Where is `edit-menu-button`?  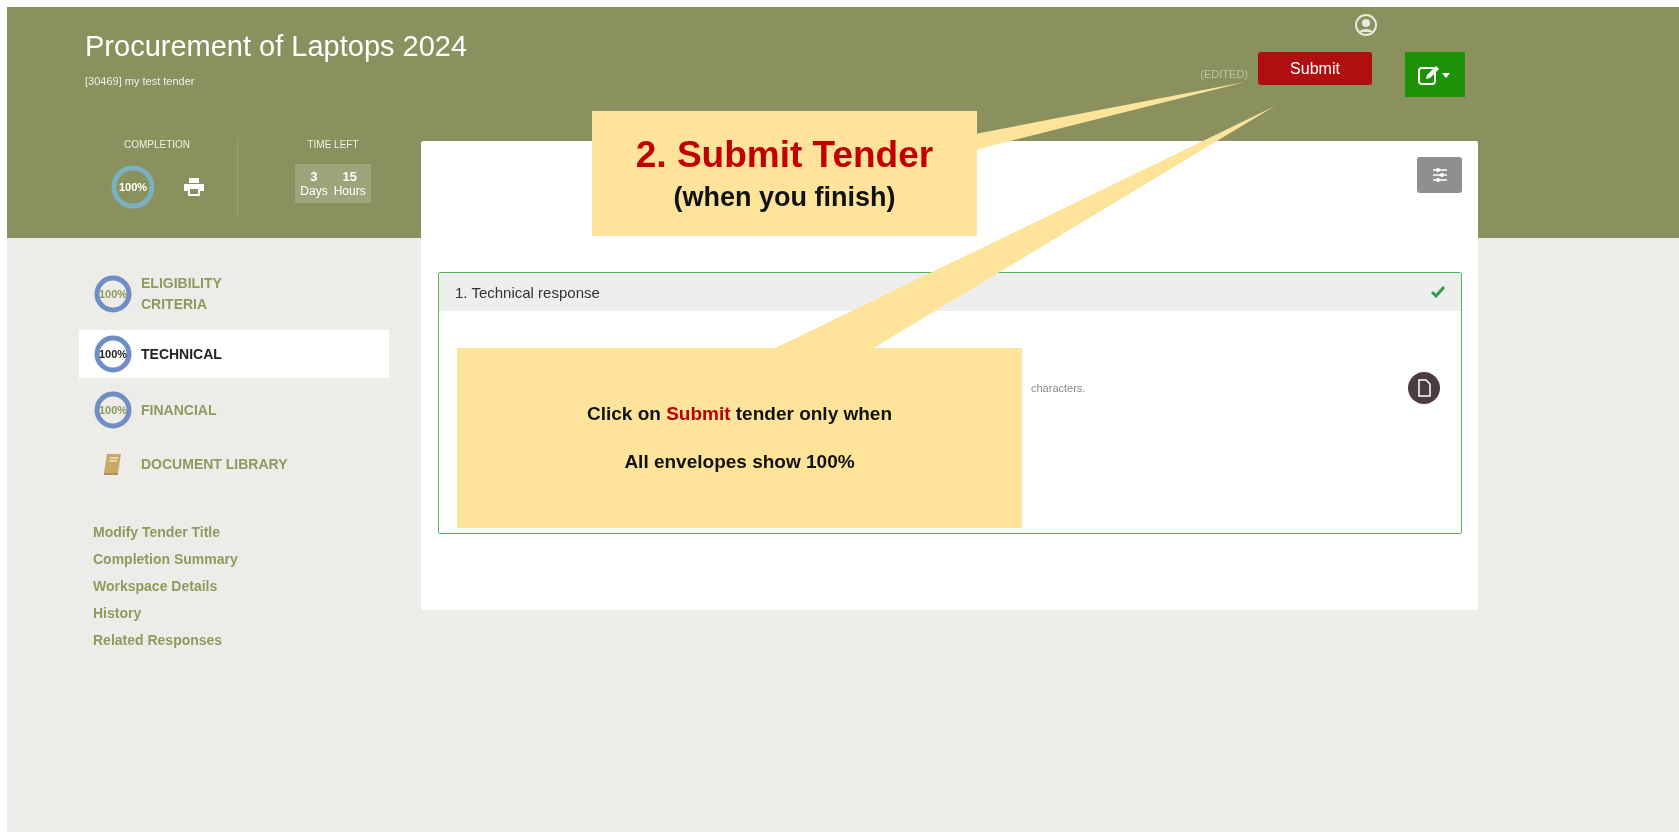
edit-menu-button is located at coordinates (1435, 74).